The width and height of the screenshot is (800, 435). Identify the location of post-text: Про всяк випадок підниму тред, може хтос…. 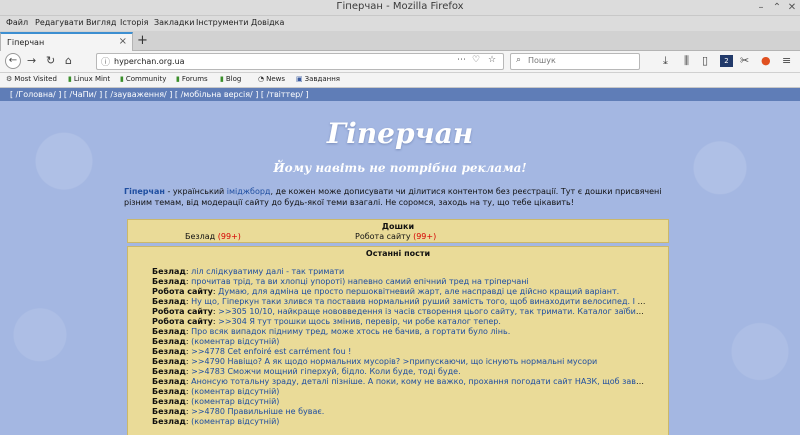
(351, 331).